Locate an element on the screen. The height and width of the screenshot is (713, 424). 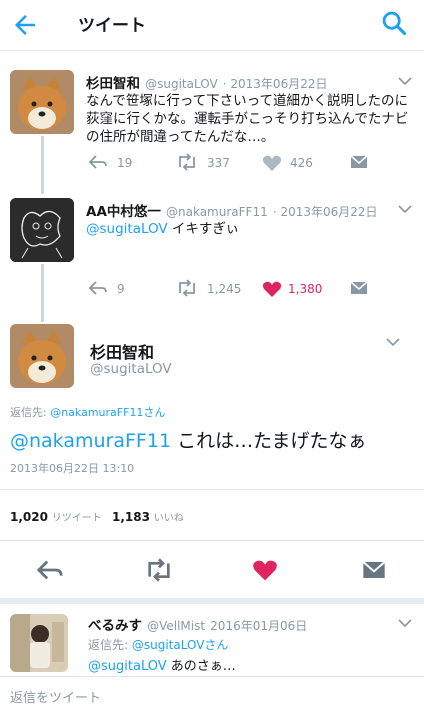
retweet-label: リツイート is located at coordinates (76, 518).